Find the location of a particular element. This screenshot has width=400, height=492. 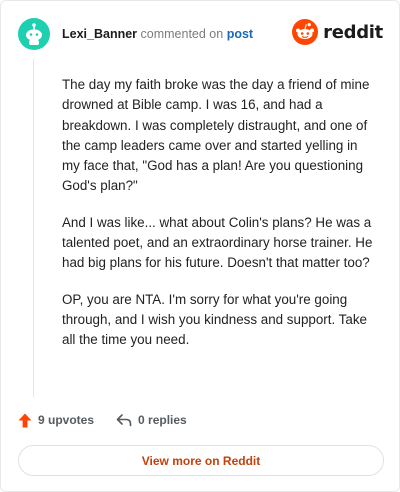

comment-header: Lexi_Banner commented on post reddit is located at coordinates (200, 34).